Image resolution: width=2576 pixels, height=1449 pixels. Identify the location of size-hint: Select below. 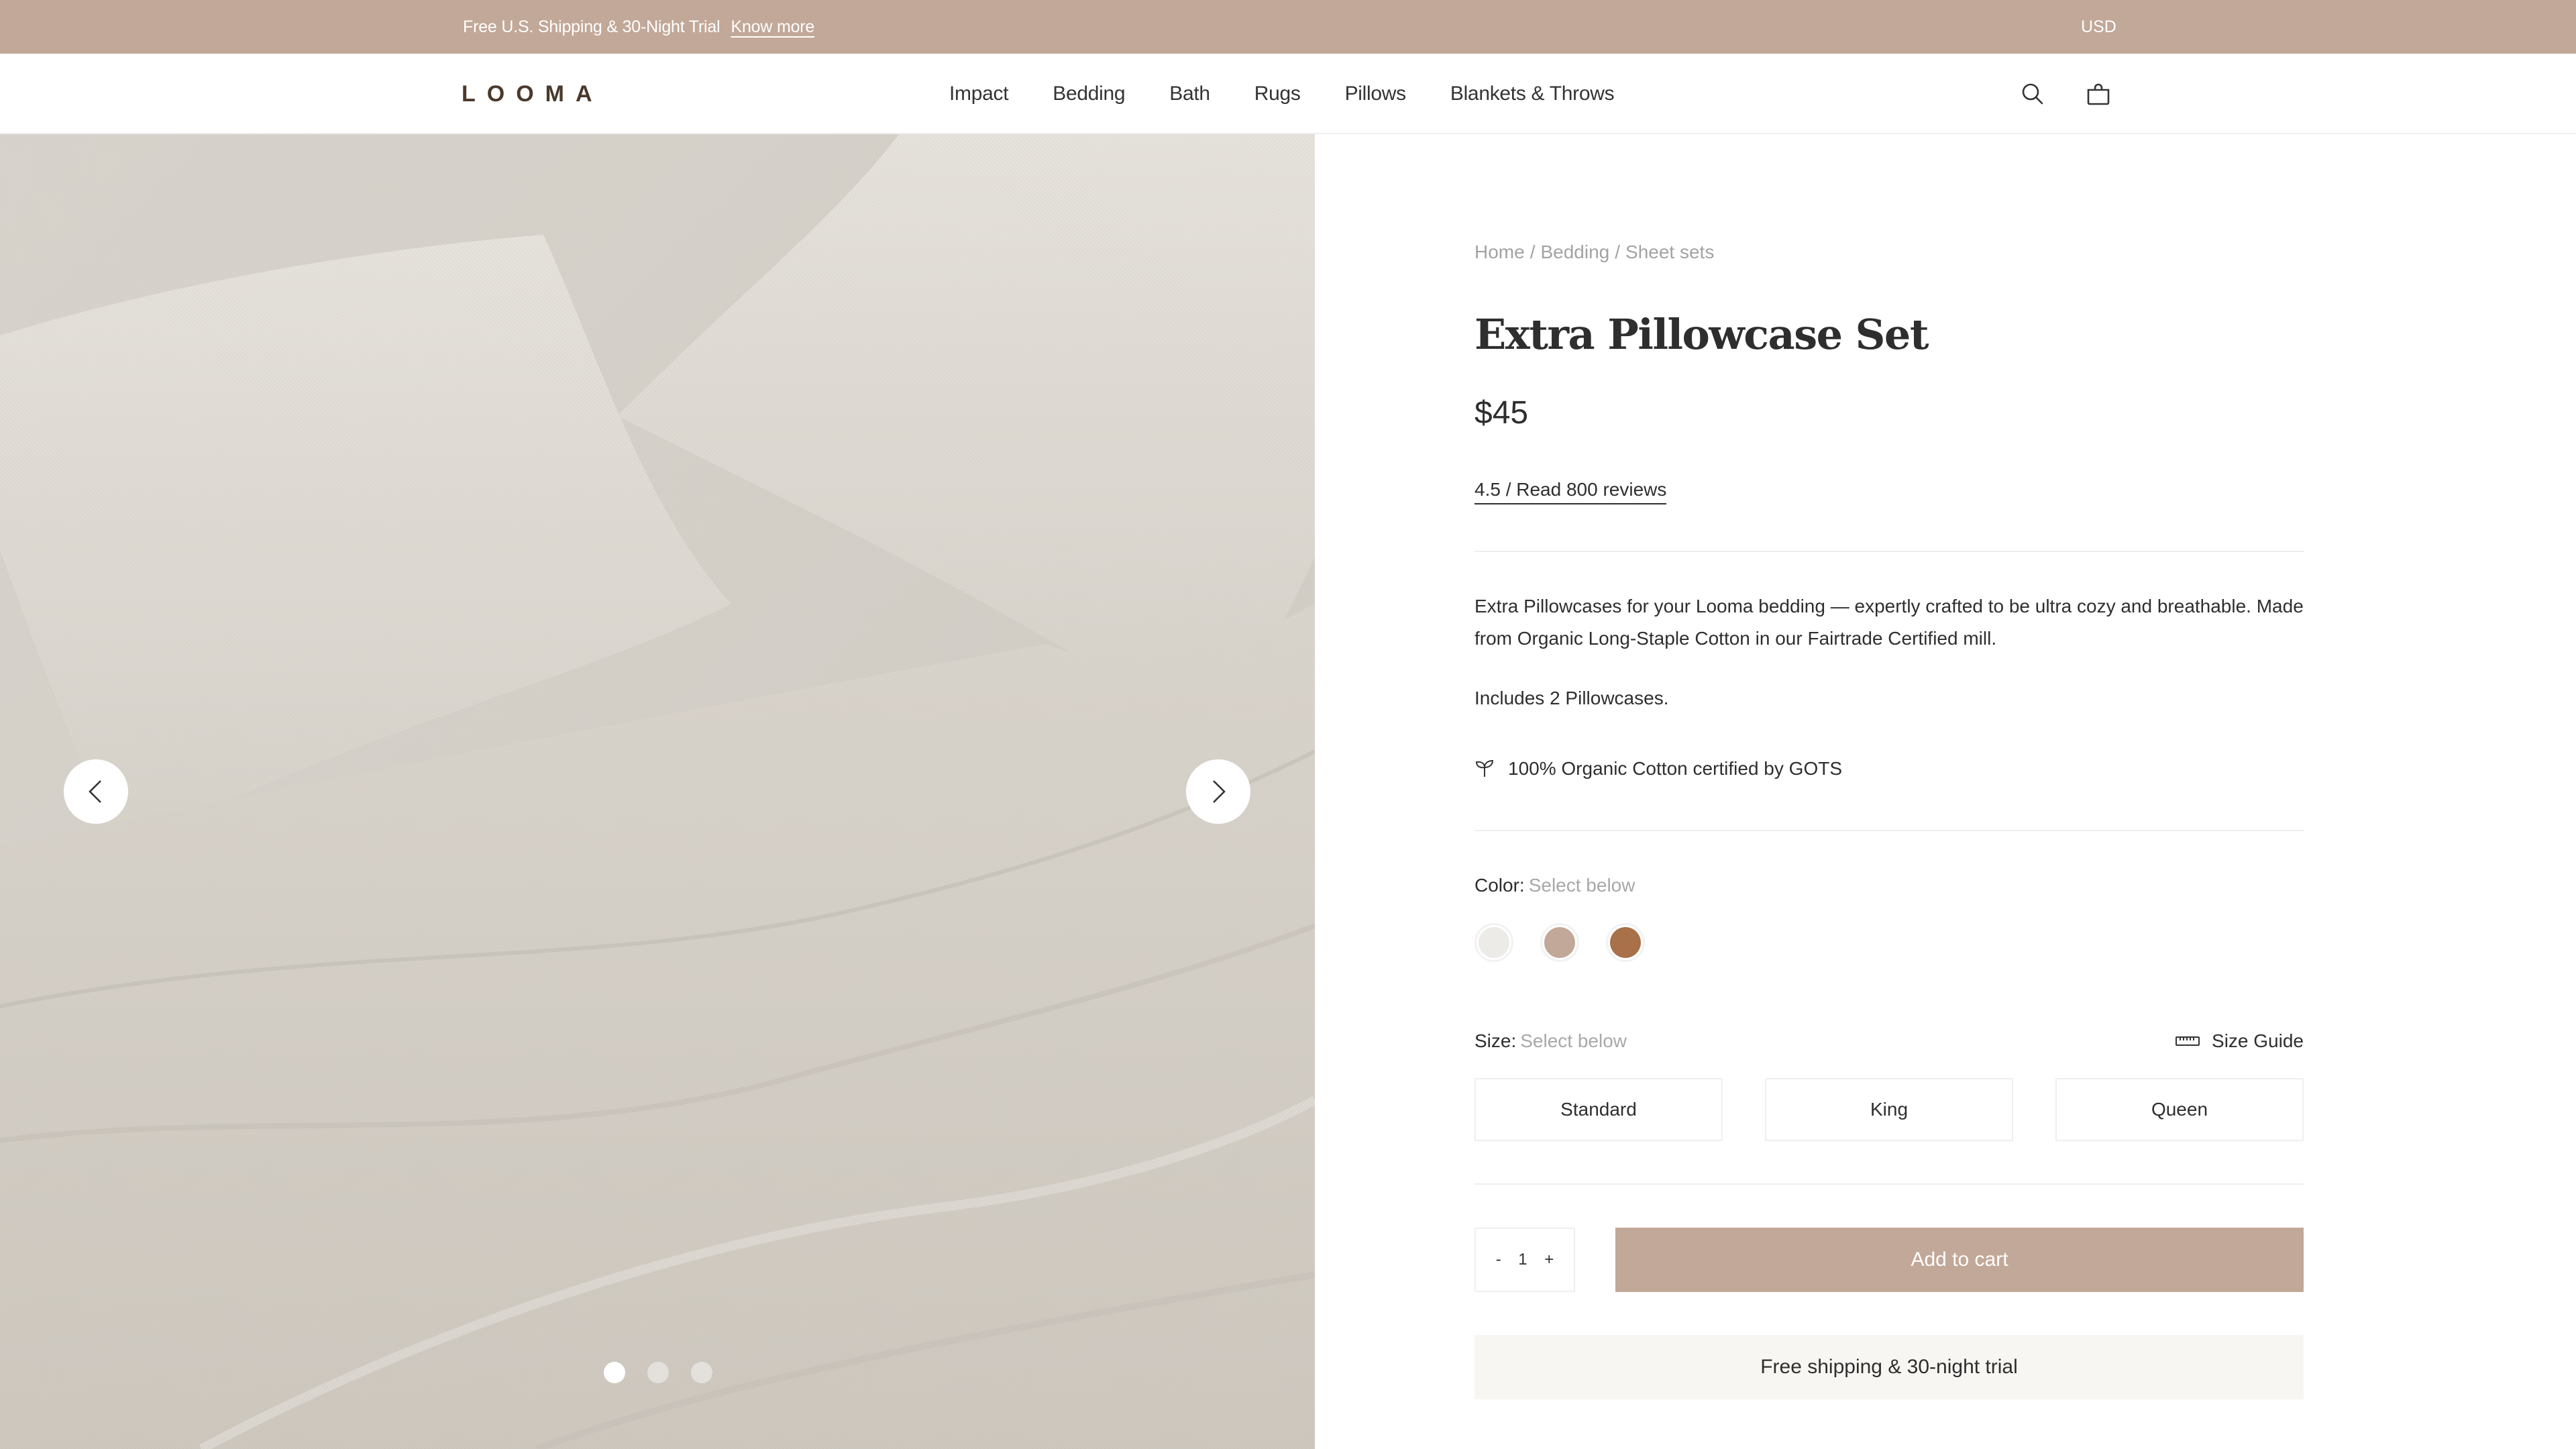
(1573, 1040).